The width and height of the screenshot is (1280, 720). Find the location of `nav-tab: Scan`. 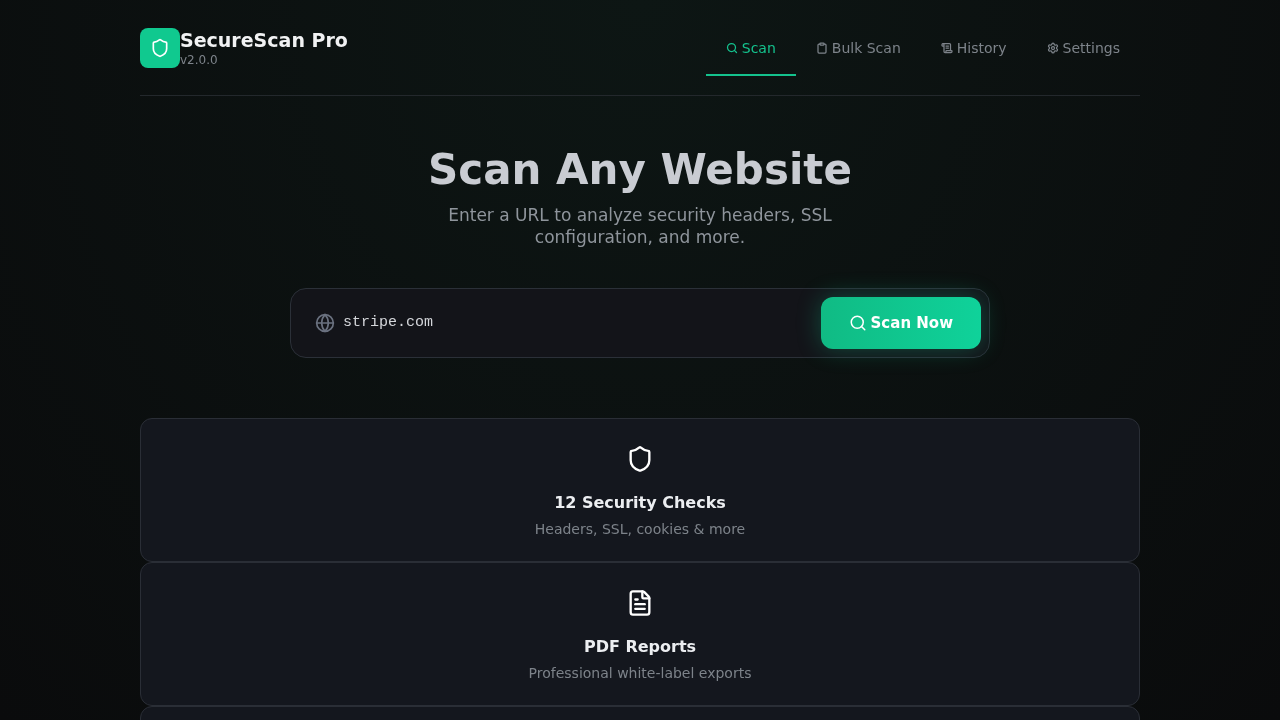

nav-tab: Scan is located at coordinates (750, 48).